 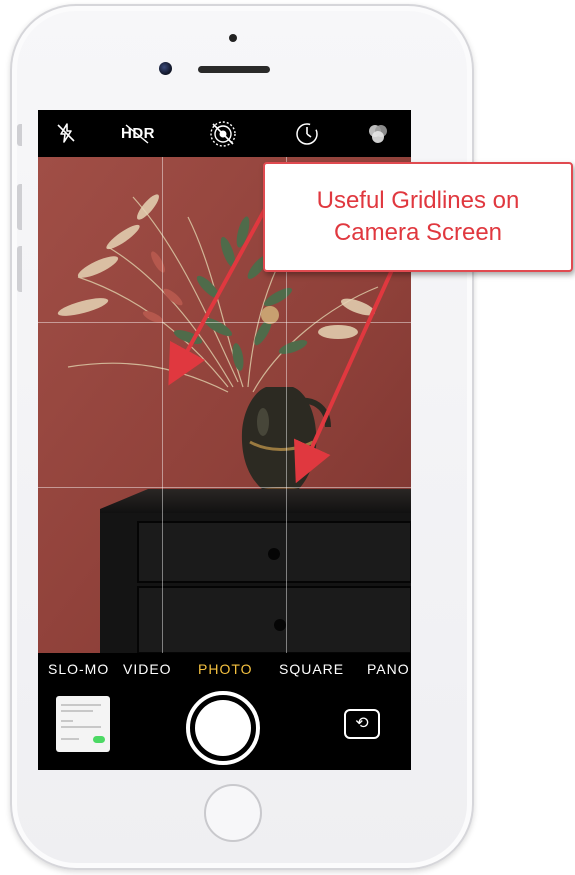 What do you see at coordinates (19, 207) in the screenshot?
I see `volume-up-button` at bounding box center [19, 207].